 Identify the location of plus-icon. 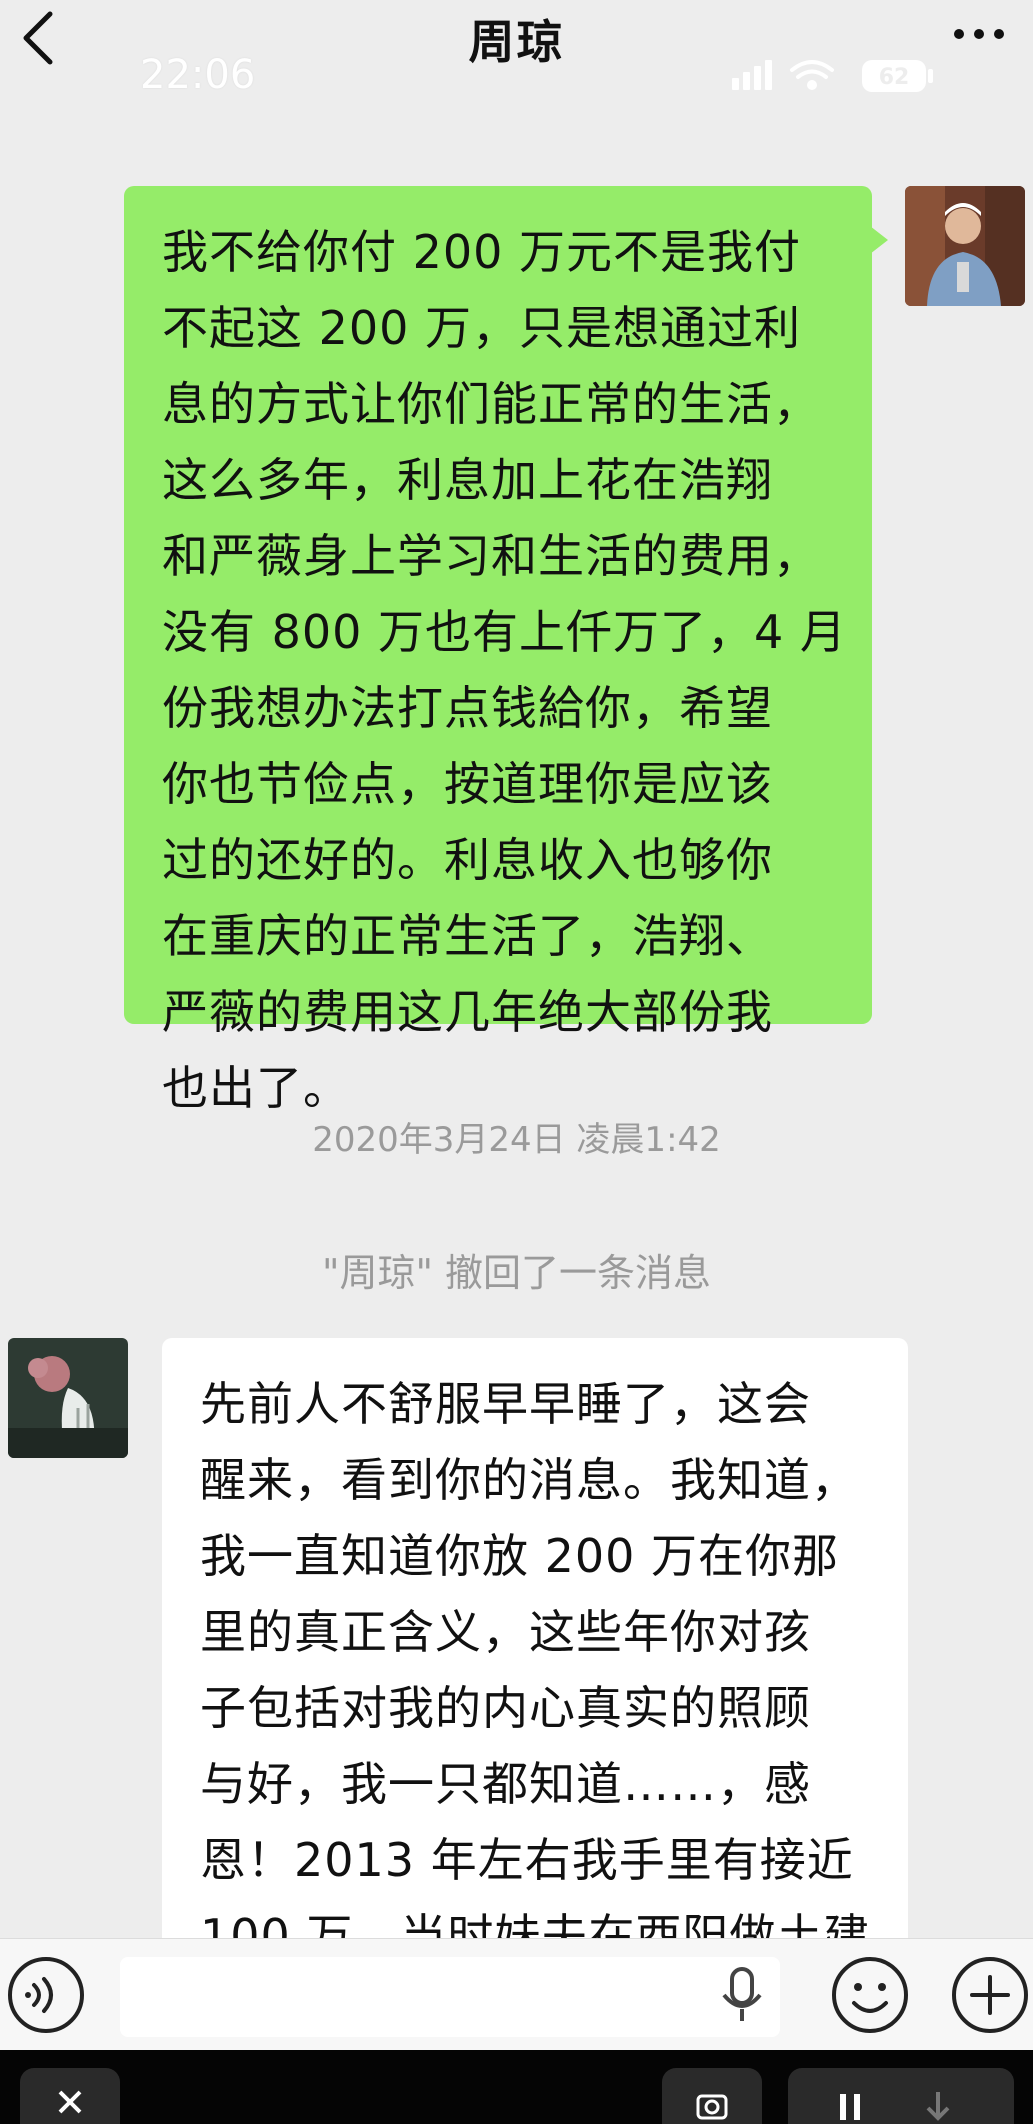
(990, 1995).